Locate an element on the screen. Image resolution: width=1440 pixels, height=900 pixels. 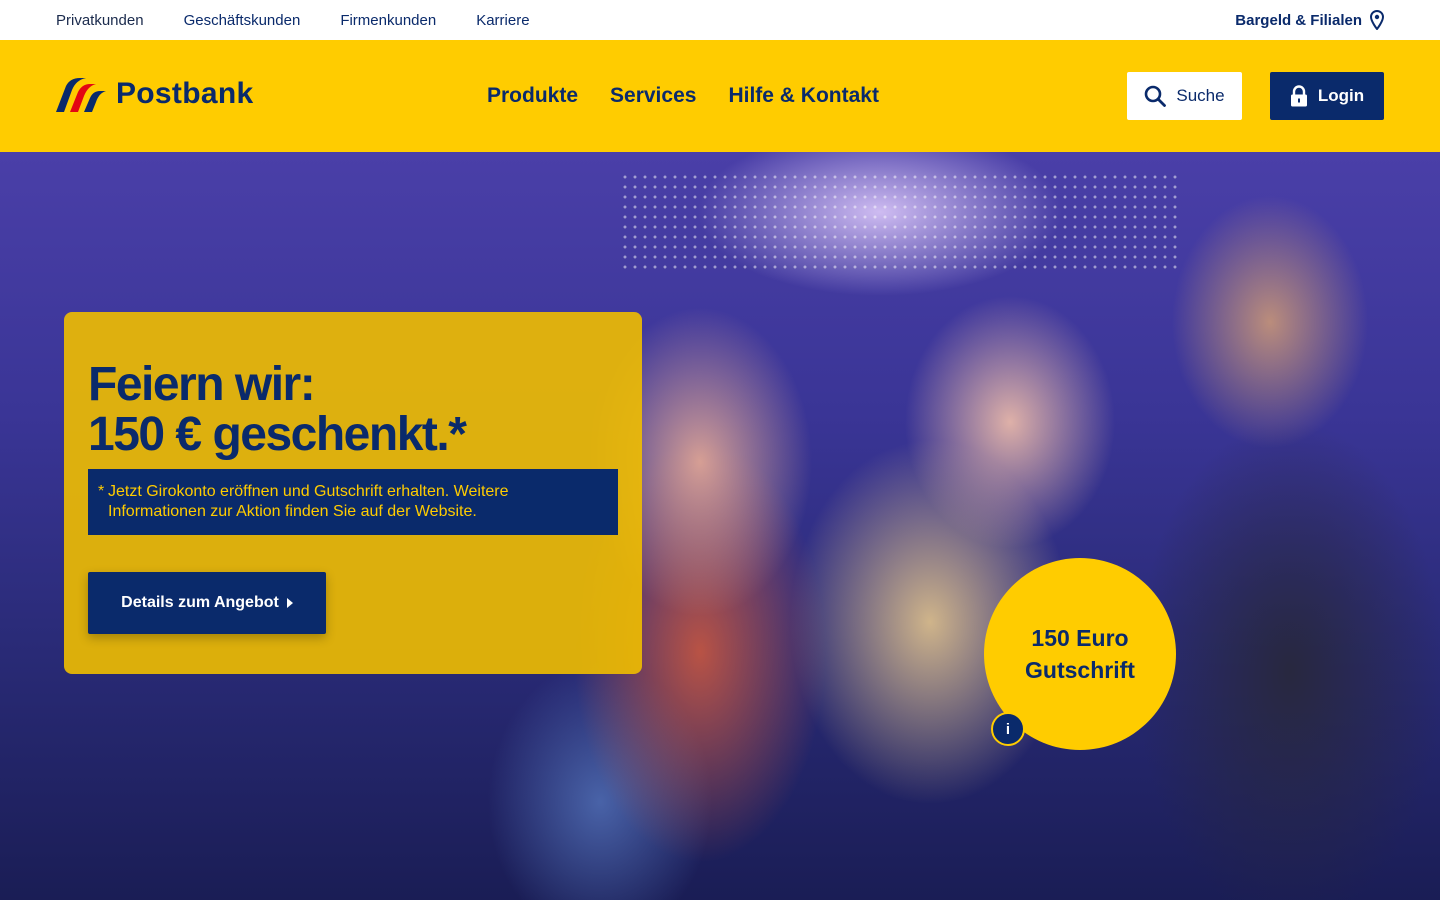
promo-title: Feiern wir: 150 € geschenkt.* is located at coordinates (277, 409).